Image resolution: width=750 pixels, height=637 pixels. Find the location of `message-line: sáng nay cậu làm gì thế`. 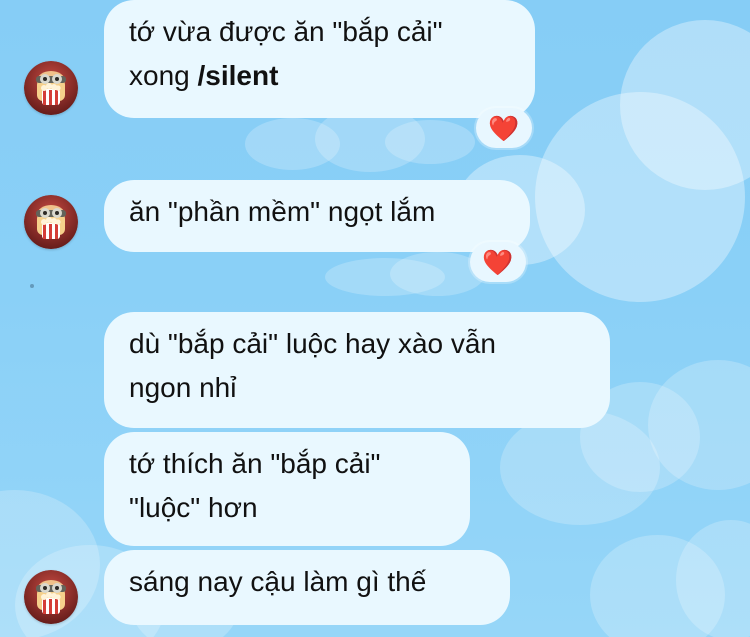

message-line: sáng nay cậu làm gì thế is located at coordinates (278, 581).